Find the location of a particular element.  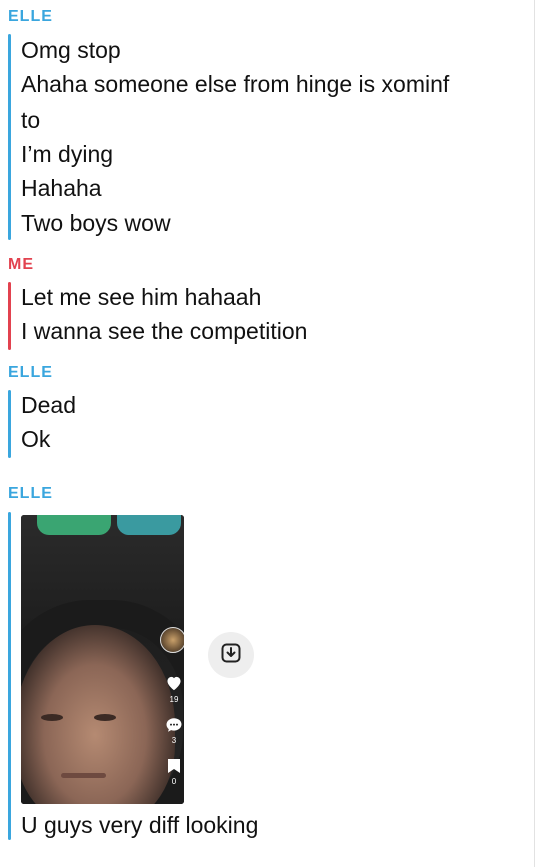

sender-label: ME is located at coordinates (21, 264).